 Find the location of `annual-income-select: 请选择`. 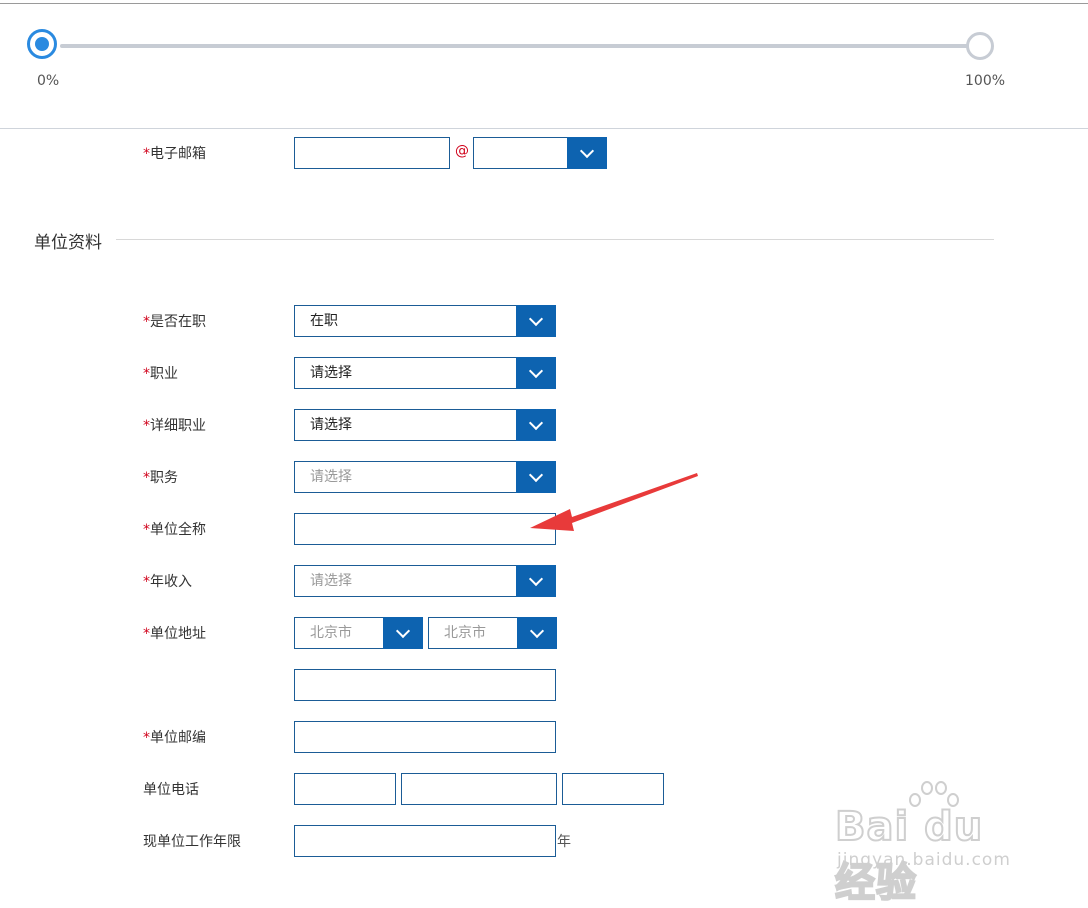

annual-income-select: 请选择 is located at coordinates (425, 581).